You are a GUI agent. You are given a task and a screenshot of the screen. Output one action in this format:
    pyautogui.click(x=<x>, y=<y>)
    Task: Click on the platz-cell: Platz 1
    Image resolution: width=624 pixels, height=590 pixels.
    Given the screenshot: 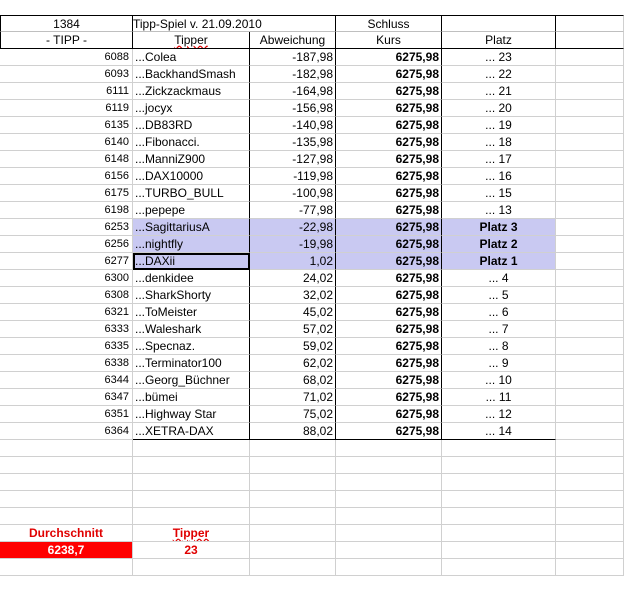 What is the action you would take?
    pyautogui.click(x=499, y=261)
    